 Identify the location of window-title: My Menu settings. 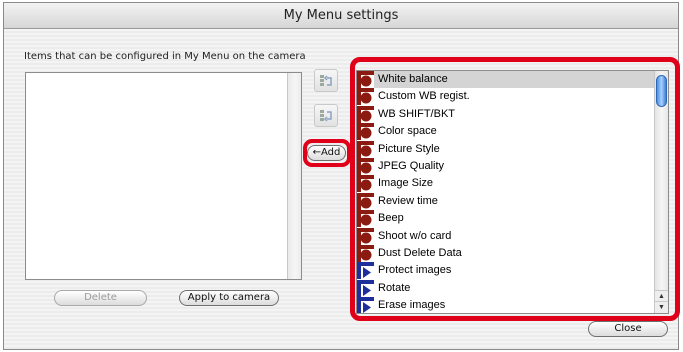
(341, 16).